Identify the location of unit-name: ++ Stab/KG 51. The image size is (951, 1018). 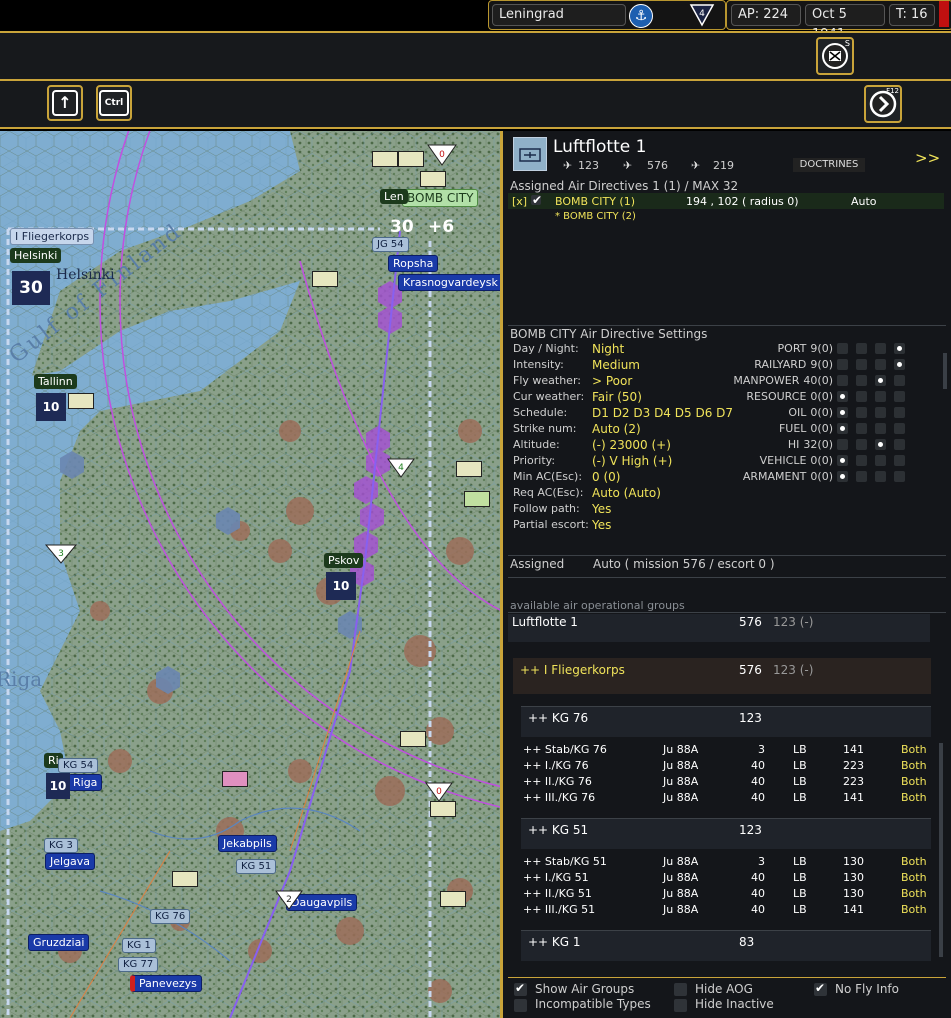
(565, 861).